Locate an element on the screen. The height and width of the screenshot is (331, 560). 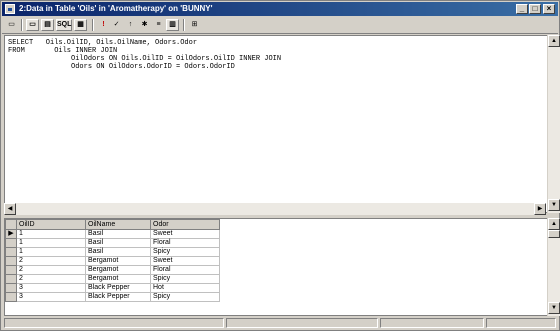
remove-filter-icon: ✱ is located at coordinates (144, 25).